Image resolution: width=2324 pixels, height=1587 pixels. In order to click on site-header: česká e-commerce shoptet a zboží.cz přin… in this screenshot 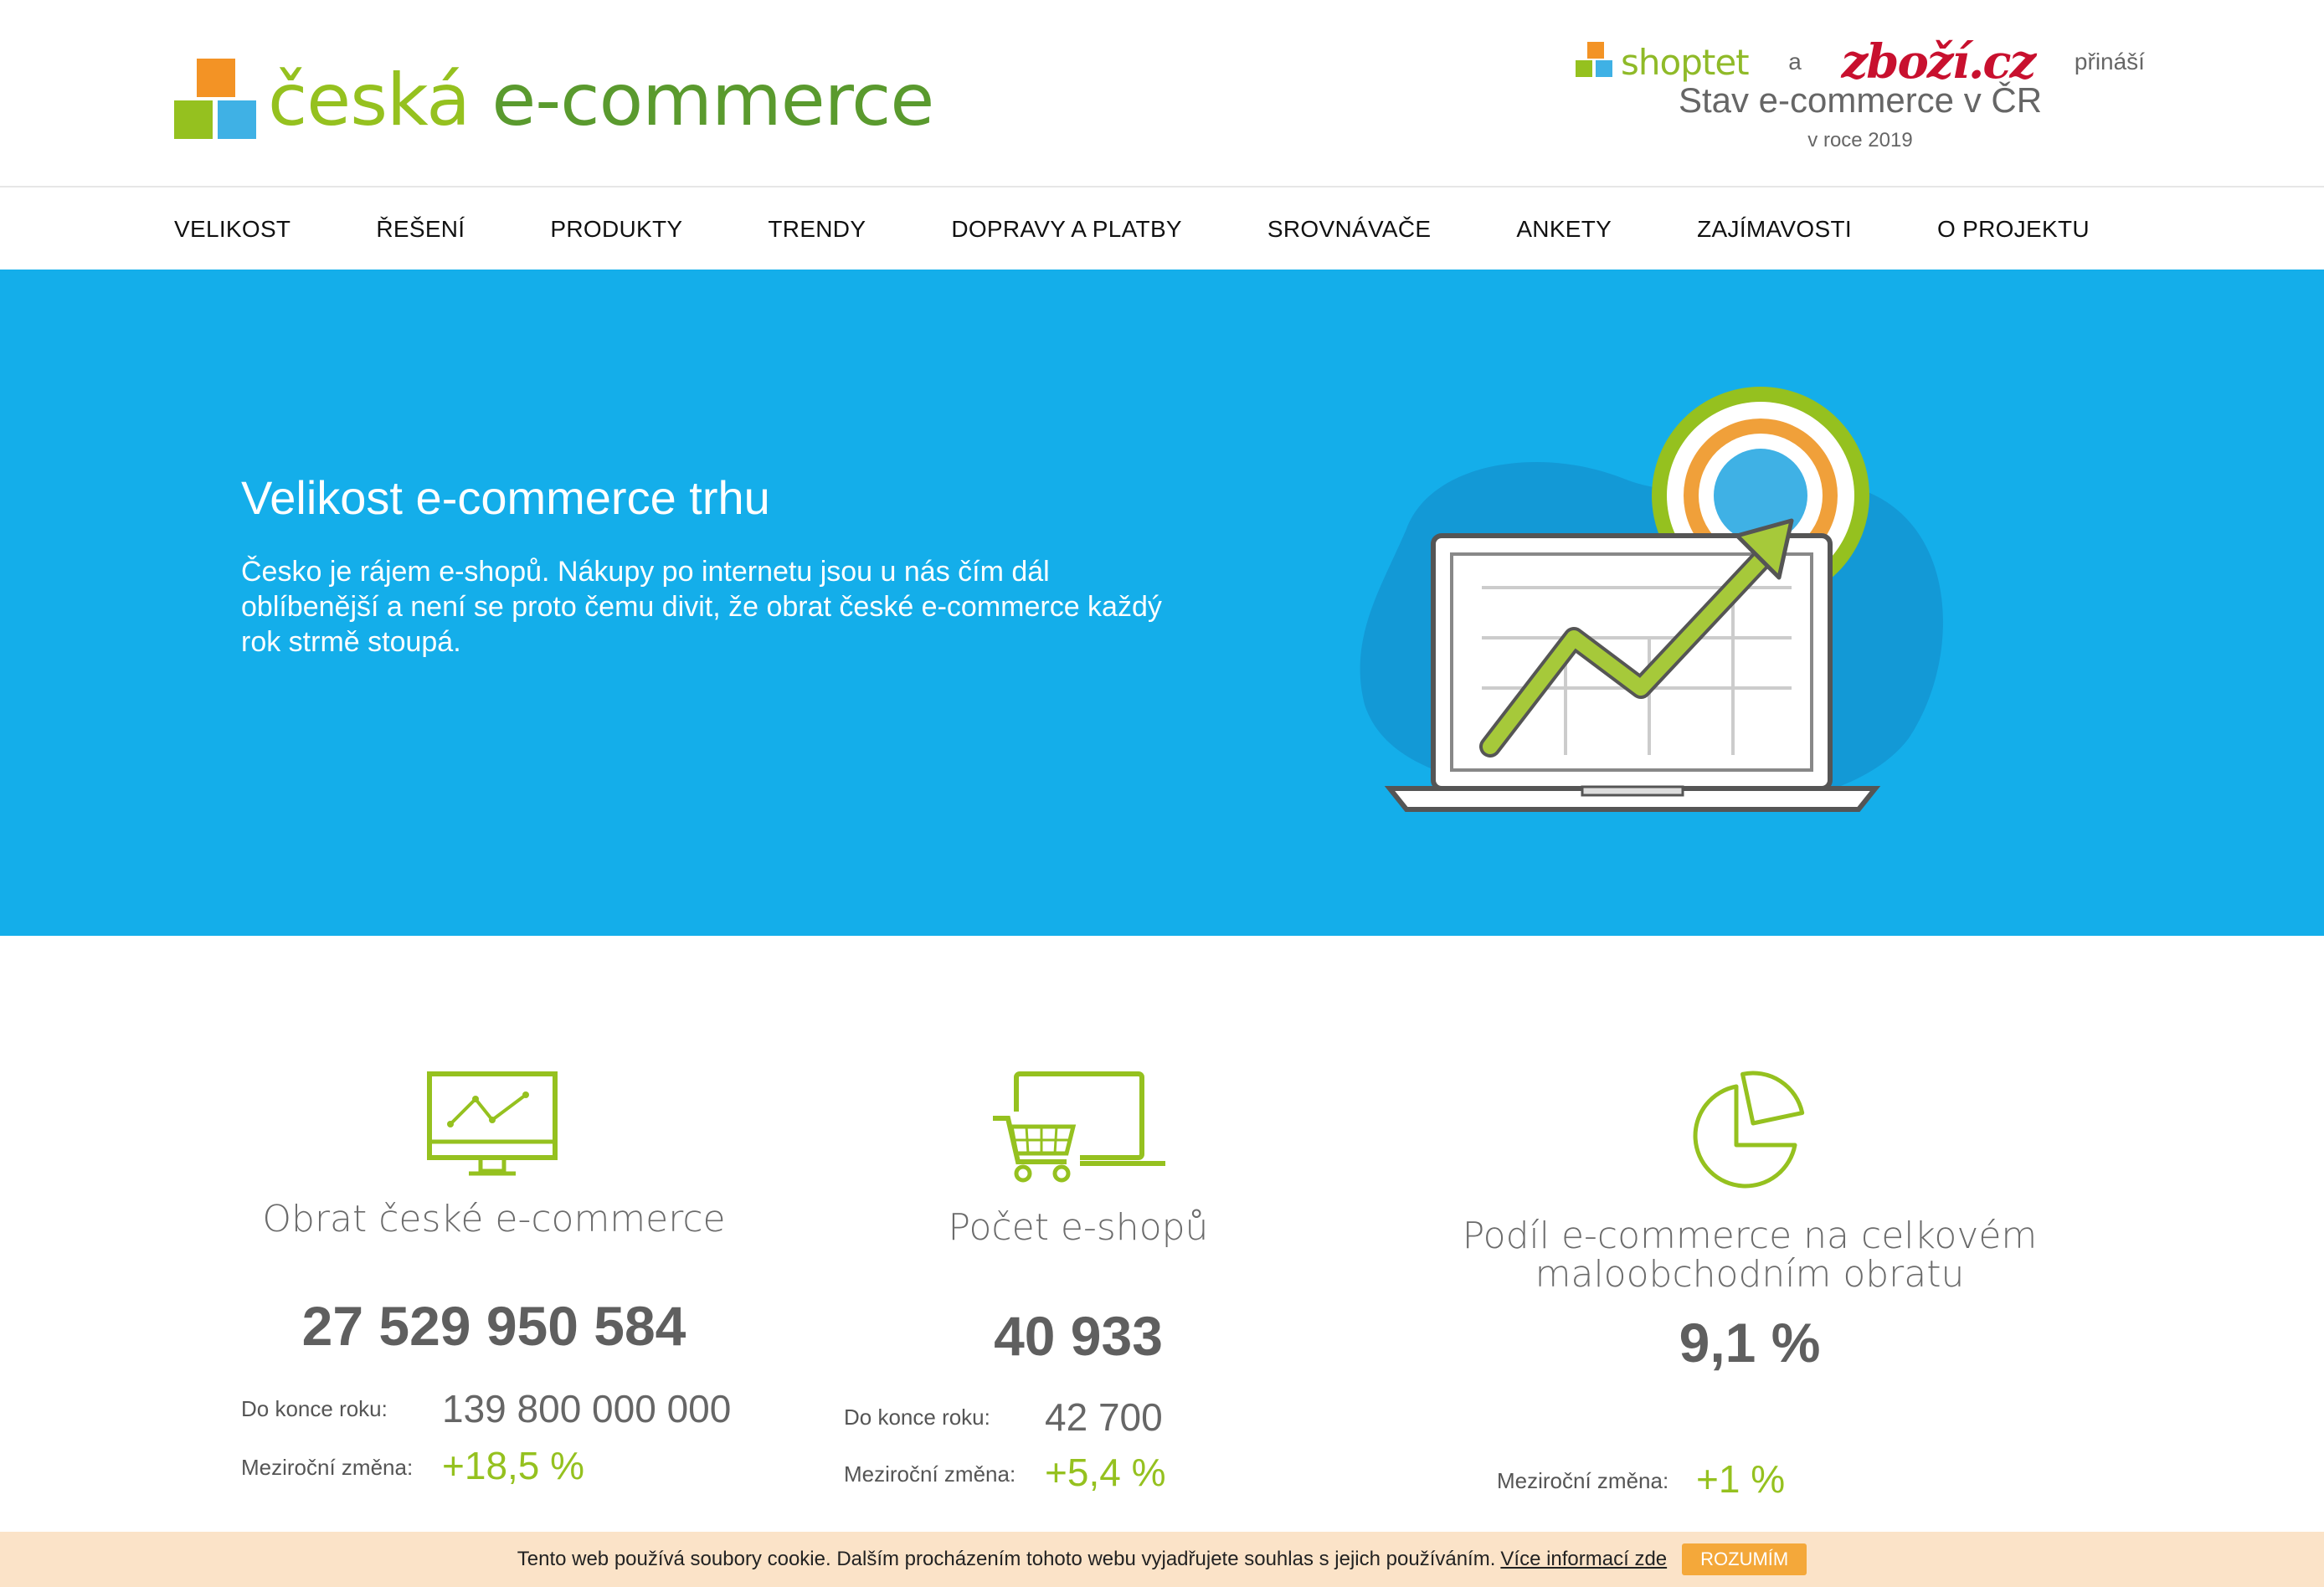, I will do `click(1162, 94)`.